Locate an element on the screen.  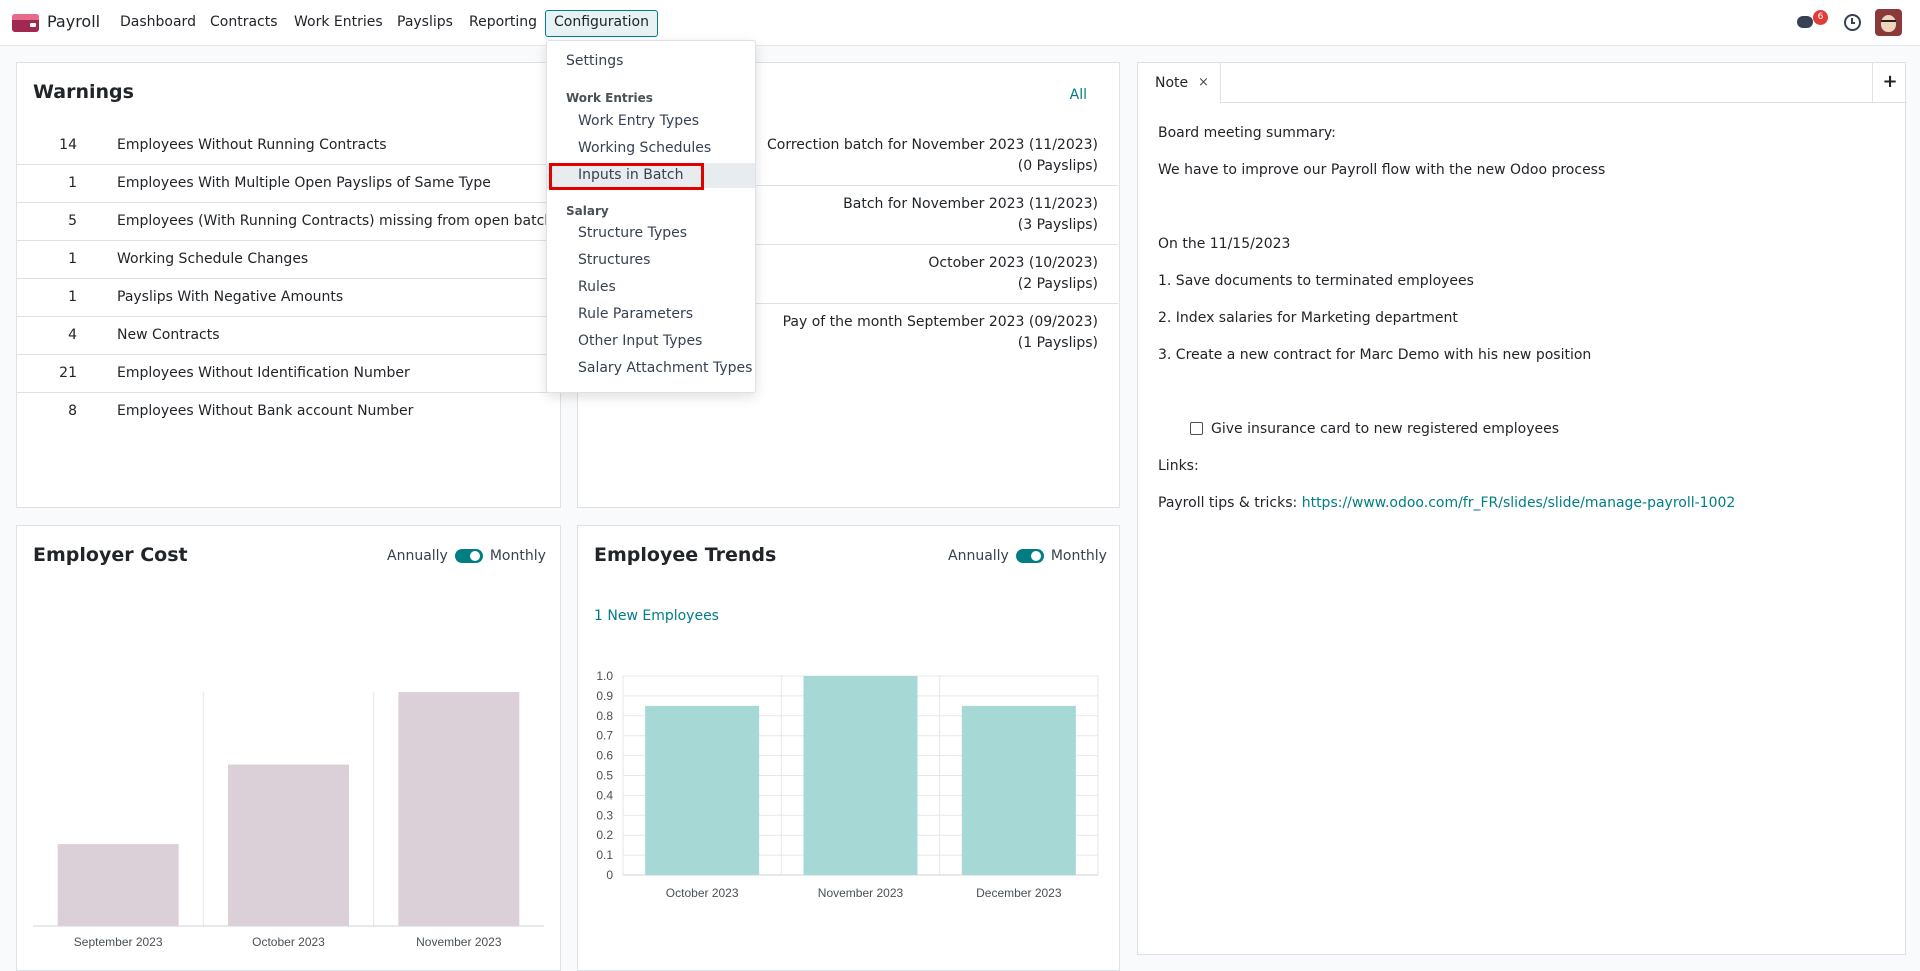
payroll-app-icon is located at coordinates (25, 23).